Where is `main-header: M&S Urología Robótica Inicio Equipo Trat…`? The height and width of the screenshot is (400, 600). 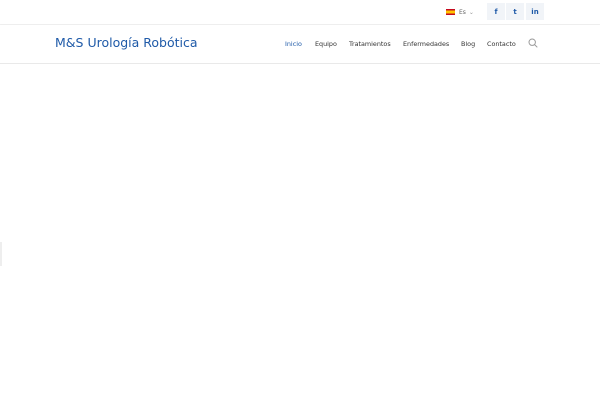
main-header: M&S Urología Robótica Inicio Equipo Trat… is located at coordinates (300, 44).